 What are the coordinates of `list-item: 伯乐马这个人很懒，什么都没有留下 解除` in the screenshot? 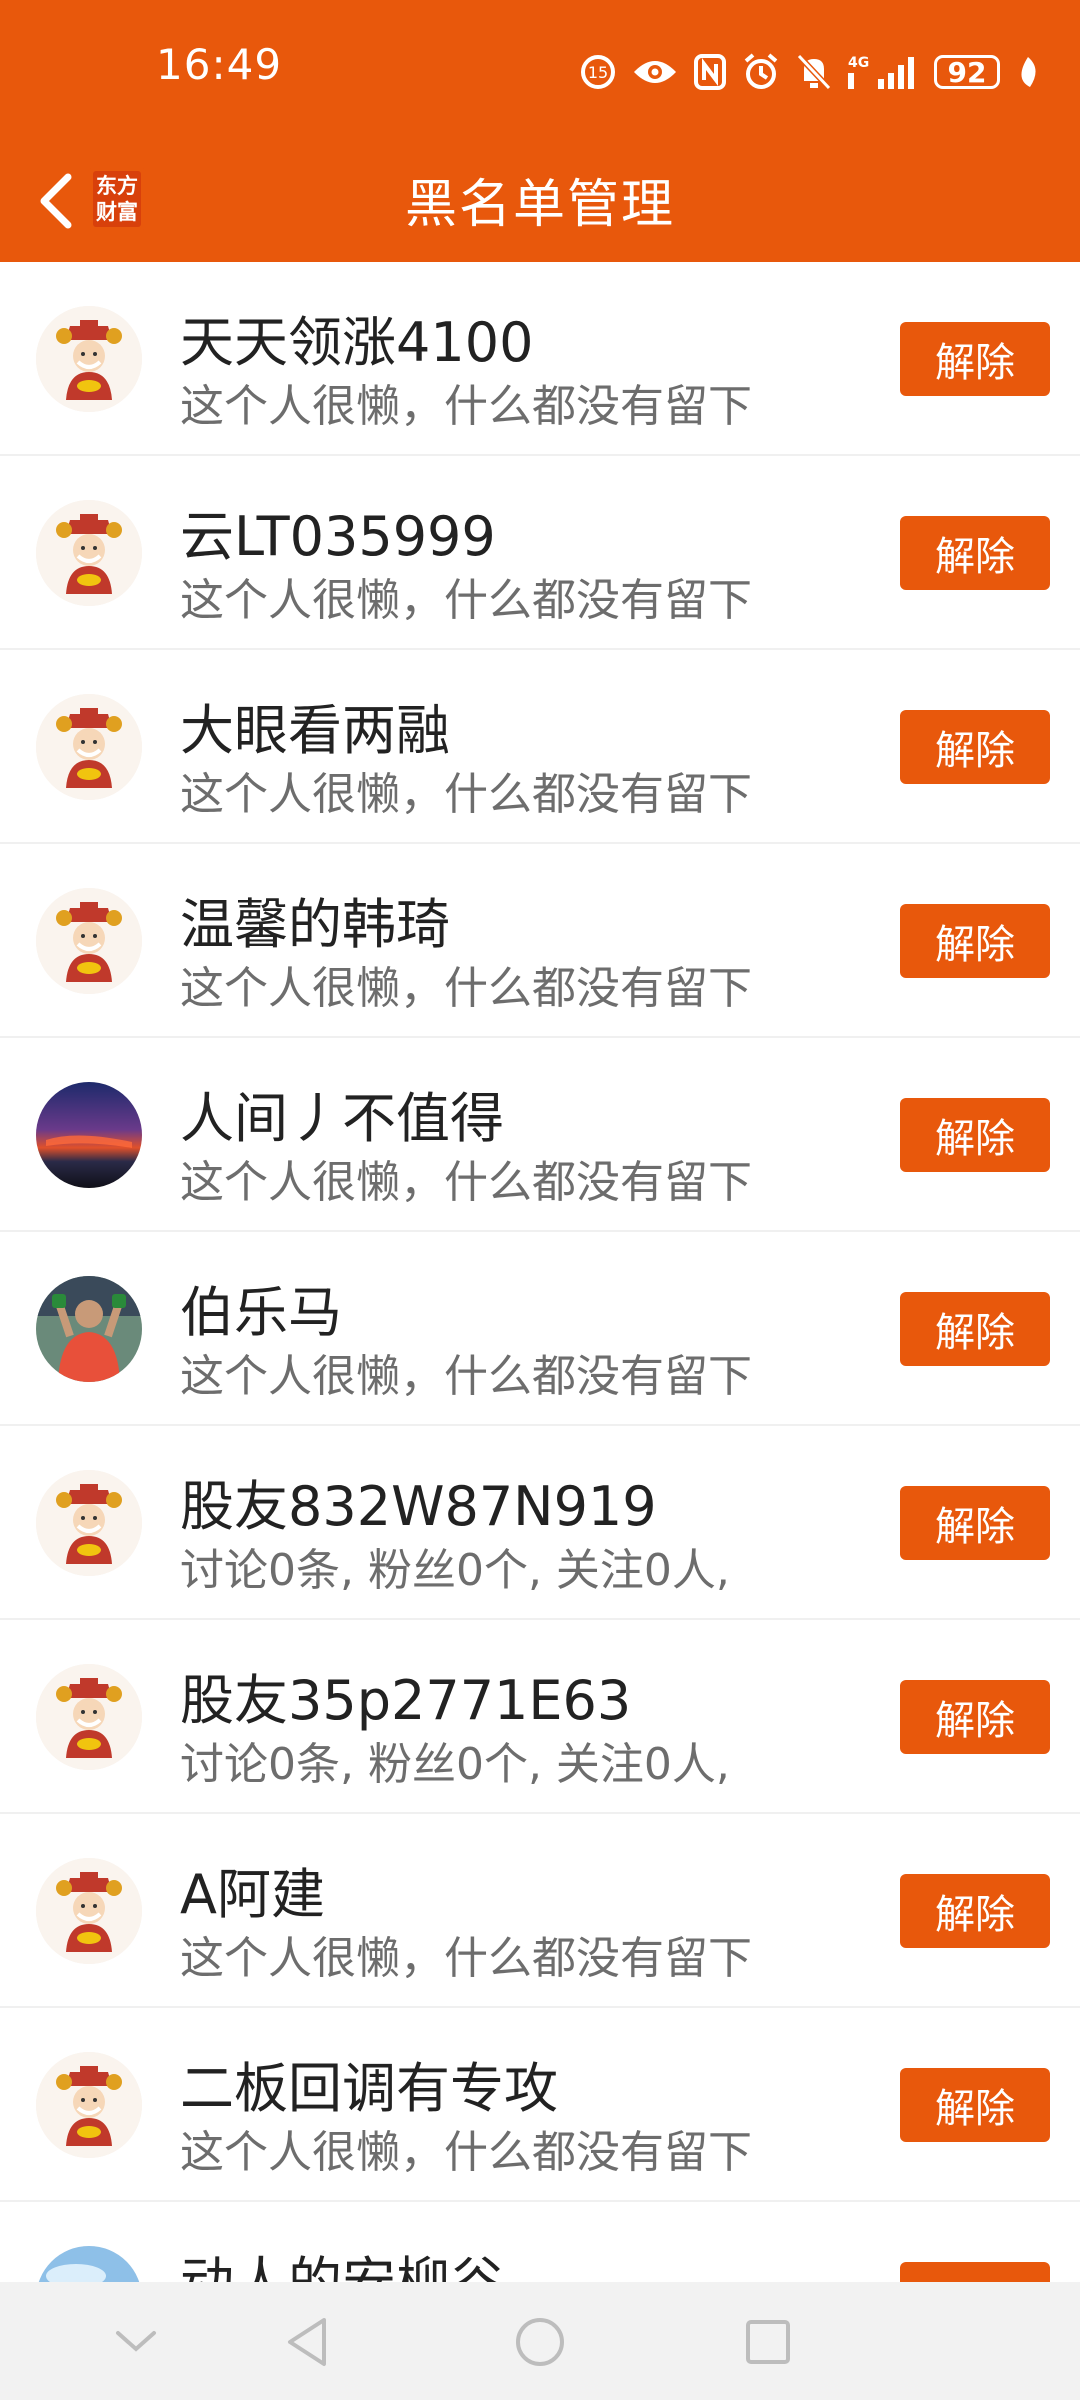 It's located at (540, 1329).